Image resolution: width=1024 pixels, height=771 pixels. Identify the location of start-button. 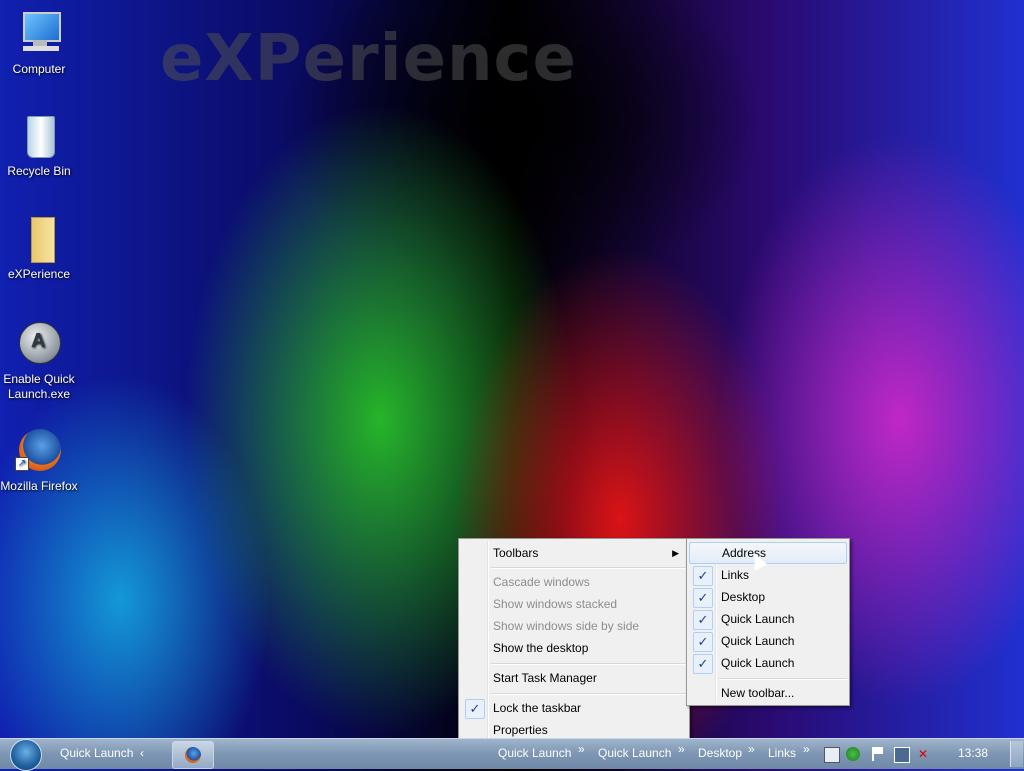
(26, 755).